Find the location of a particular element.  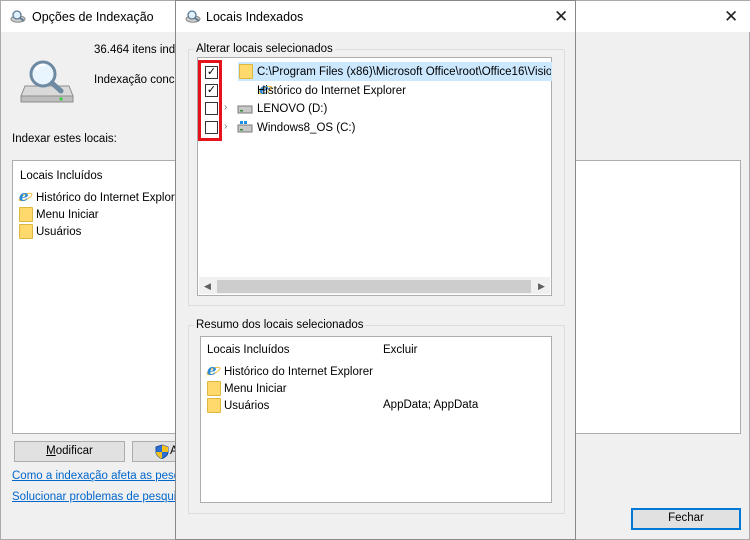

dialog-close-icon: ✕ is located at coordinates (561, 16).